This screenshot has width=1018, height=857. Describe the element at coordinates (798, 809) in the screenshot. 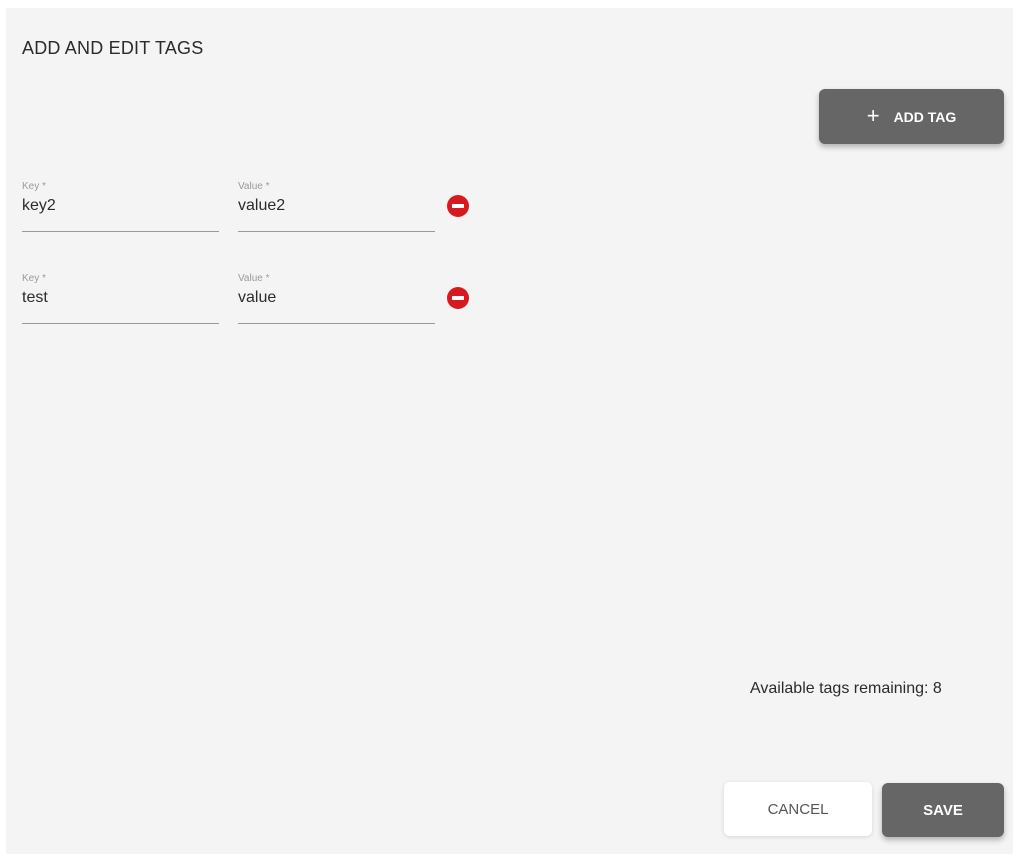

I see `cancel-button: CANCEL` at that location.